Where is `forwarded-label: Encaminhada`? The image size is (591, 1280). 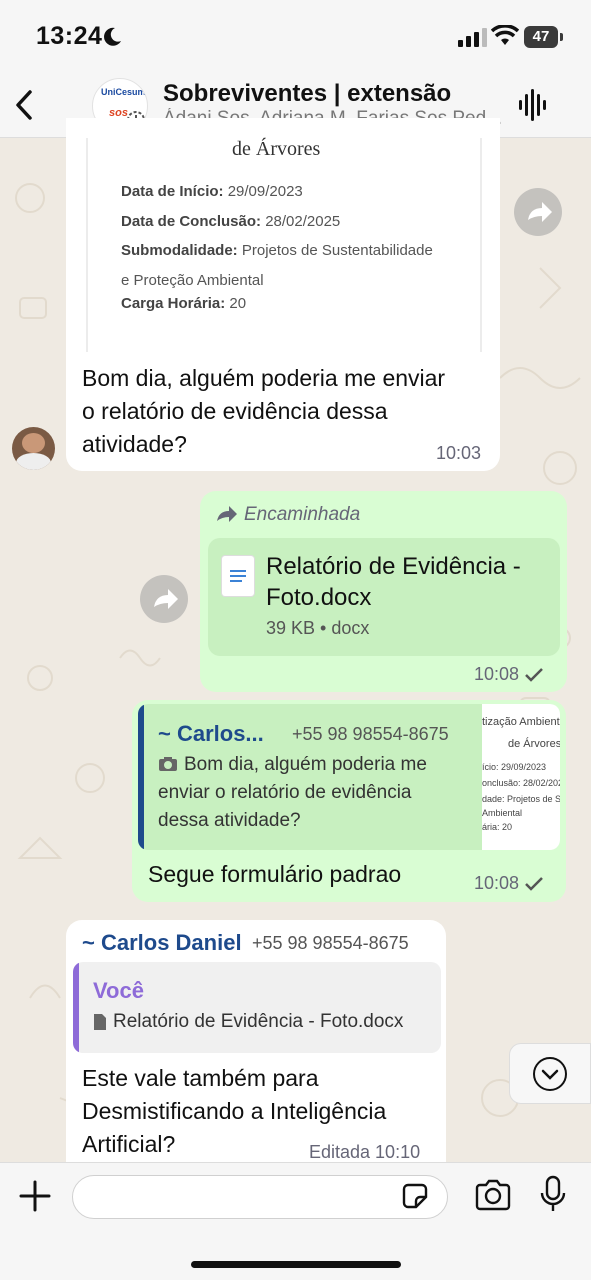 forwarded-label: Encaminhada is located at coordinates (302, 514).